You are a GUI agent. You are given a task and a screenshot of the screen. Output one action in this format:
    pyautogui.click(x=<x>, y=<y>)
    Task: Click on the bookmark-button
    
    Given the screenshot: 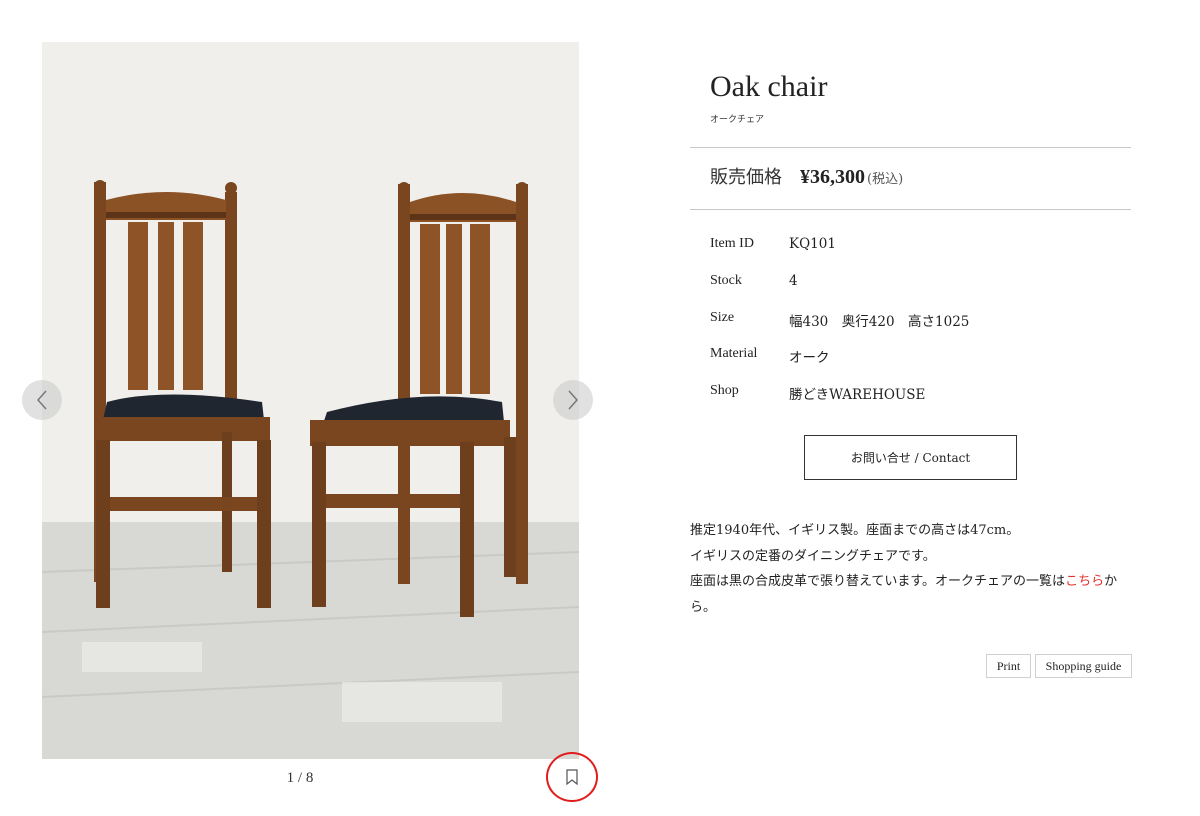 What is the action you would take?
    pyautogui.click(x=572, y=777)
    